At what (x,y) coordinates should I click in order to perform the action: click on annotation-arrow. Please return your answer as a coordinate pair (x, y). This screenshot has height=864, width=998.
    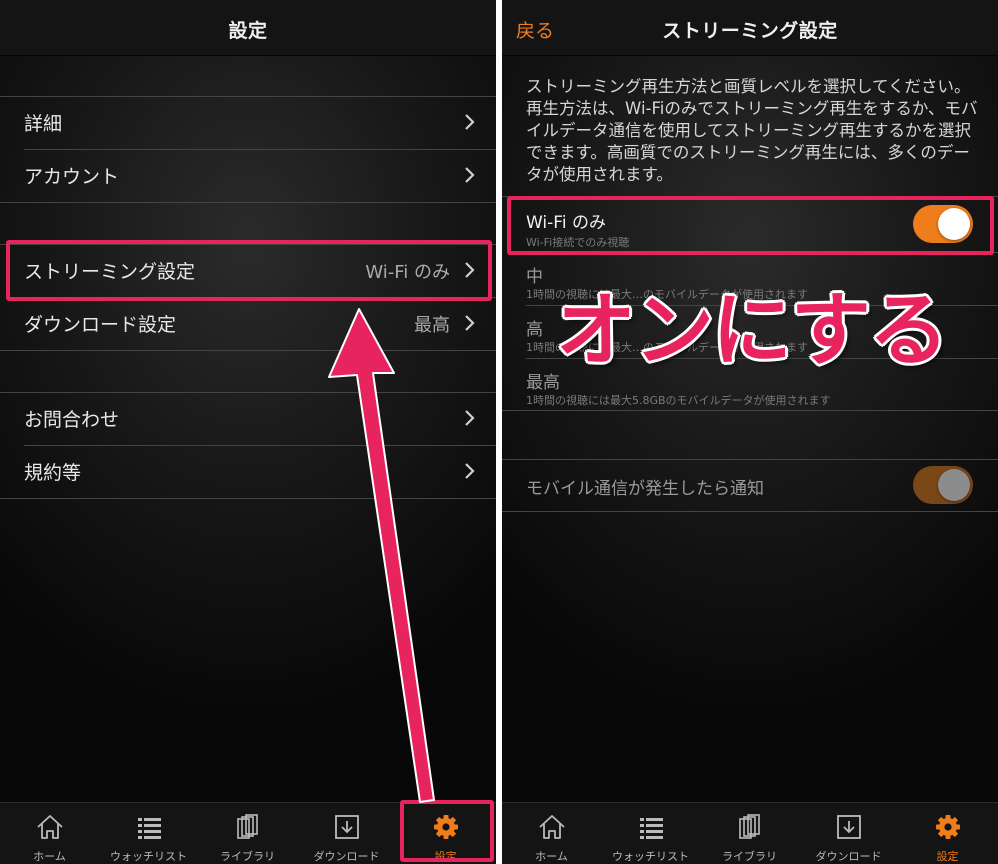
    Looking at the image, I should click on (381, 555).